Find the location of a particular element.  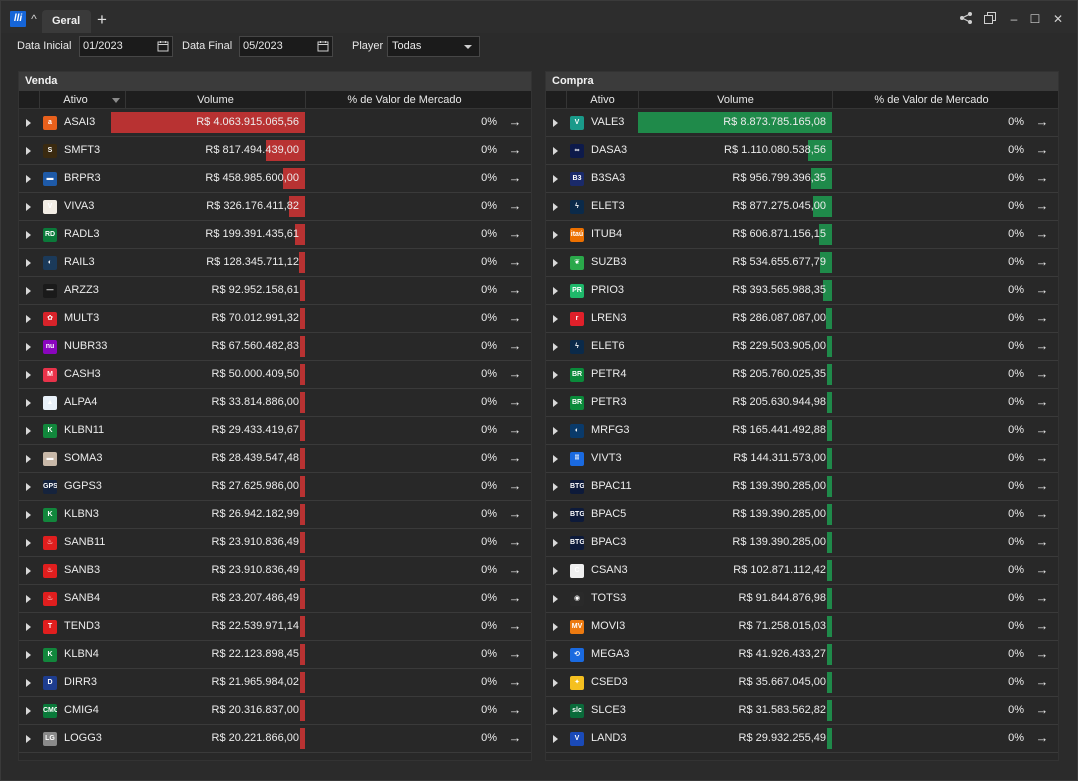

table-row: V LAND3 R$ 29.932.255,49 0% → is located at coordinates (802, 739).